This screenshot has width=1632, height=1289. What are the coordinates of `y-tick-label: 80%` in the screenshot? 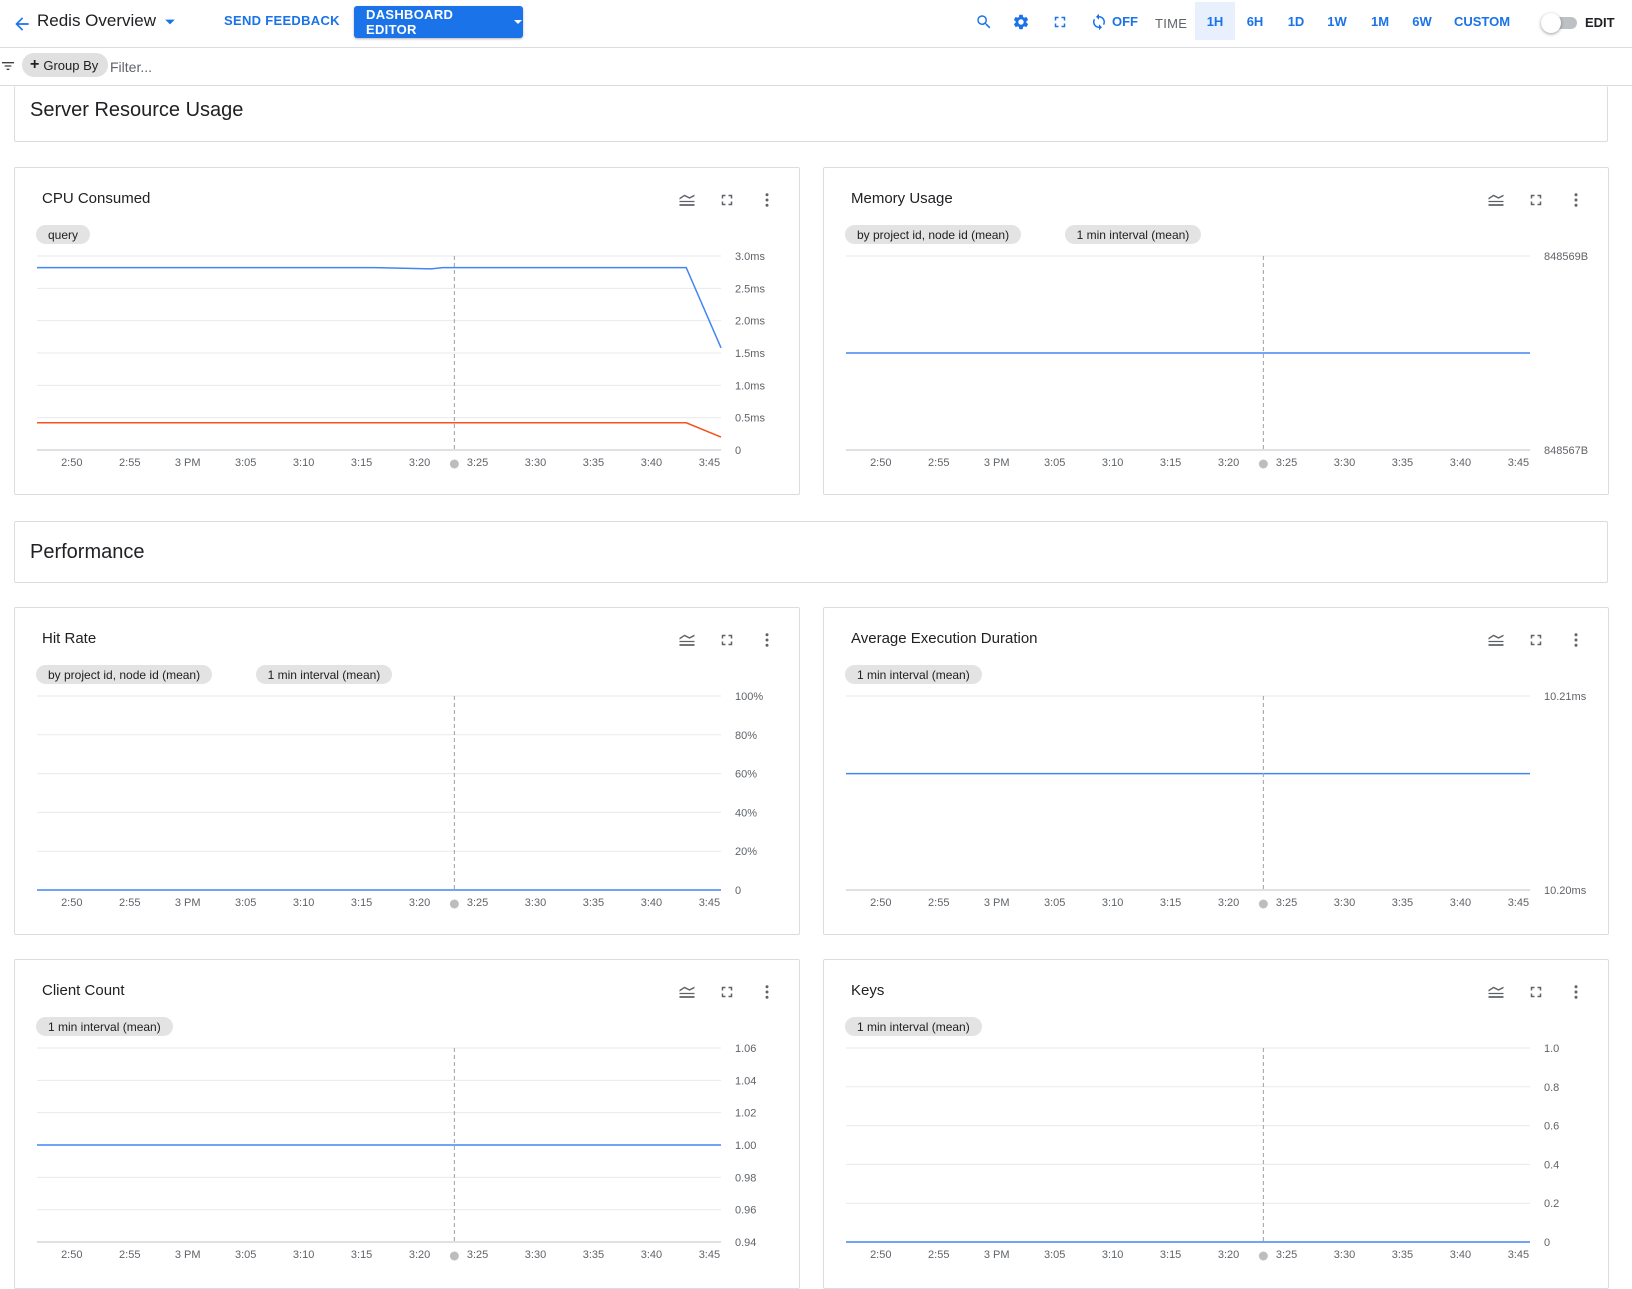 It's located at (746, 736).